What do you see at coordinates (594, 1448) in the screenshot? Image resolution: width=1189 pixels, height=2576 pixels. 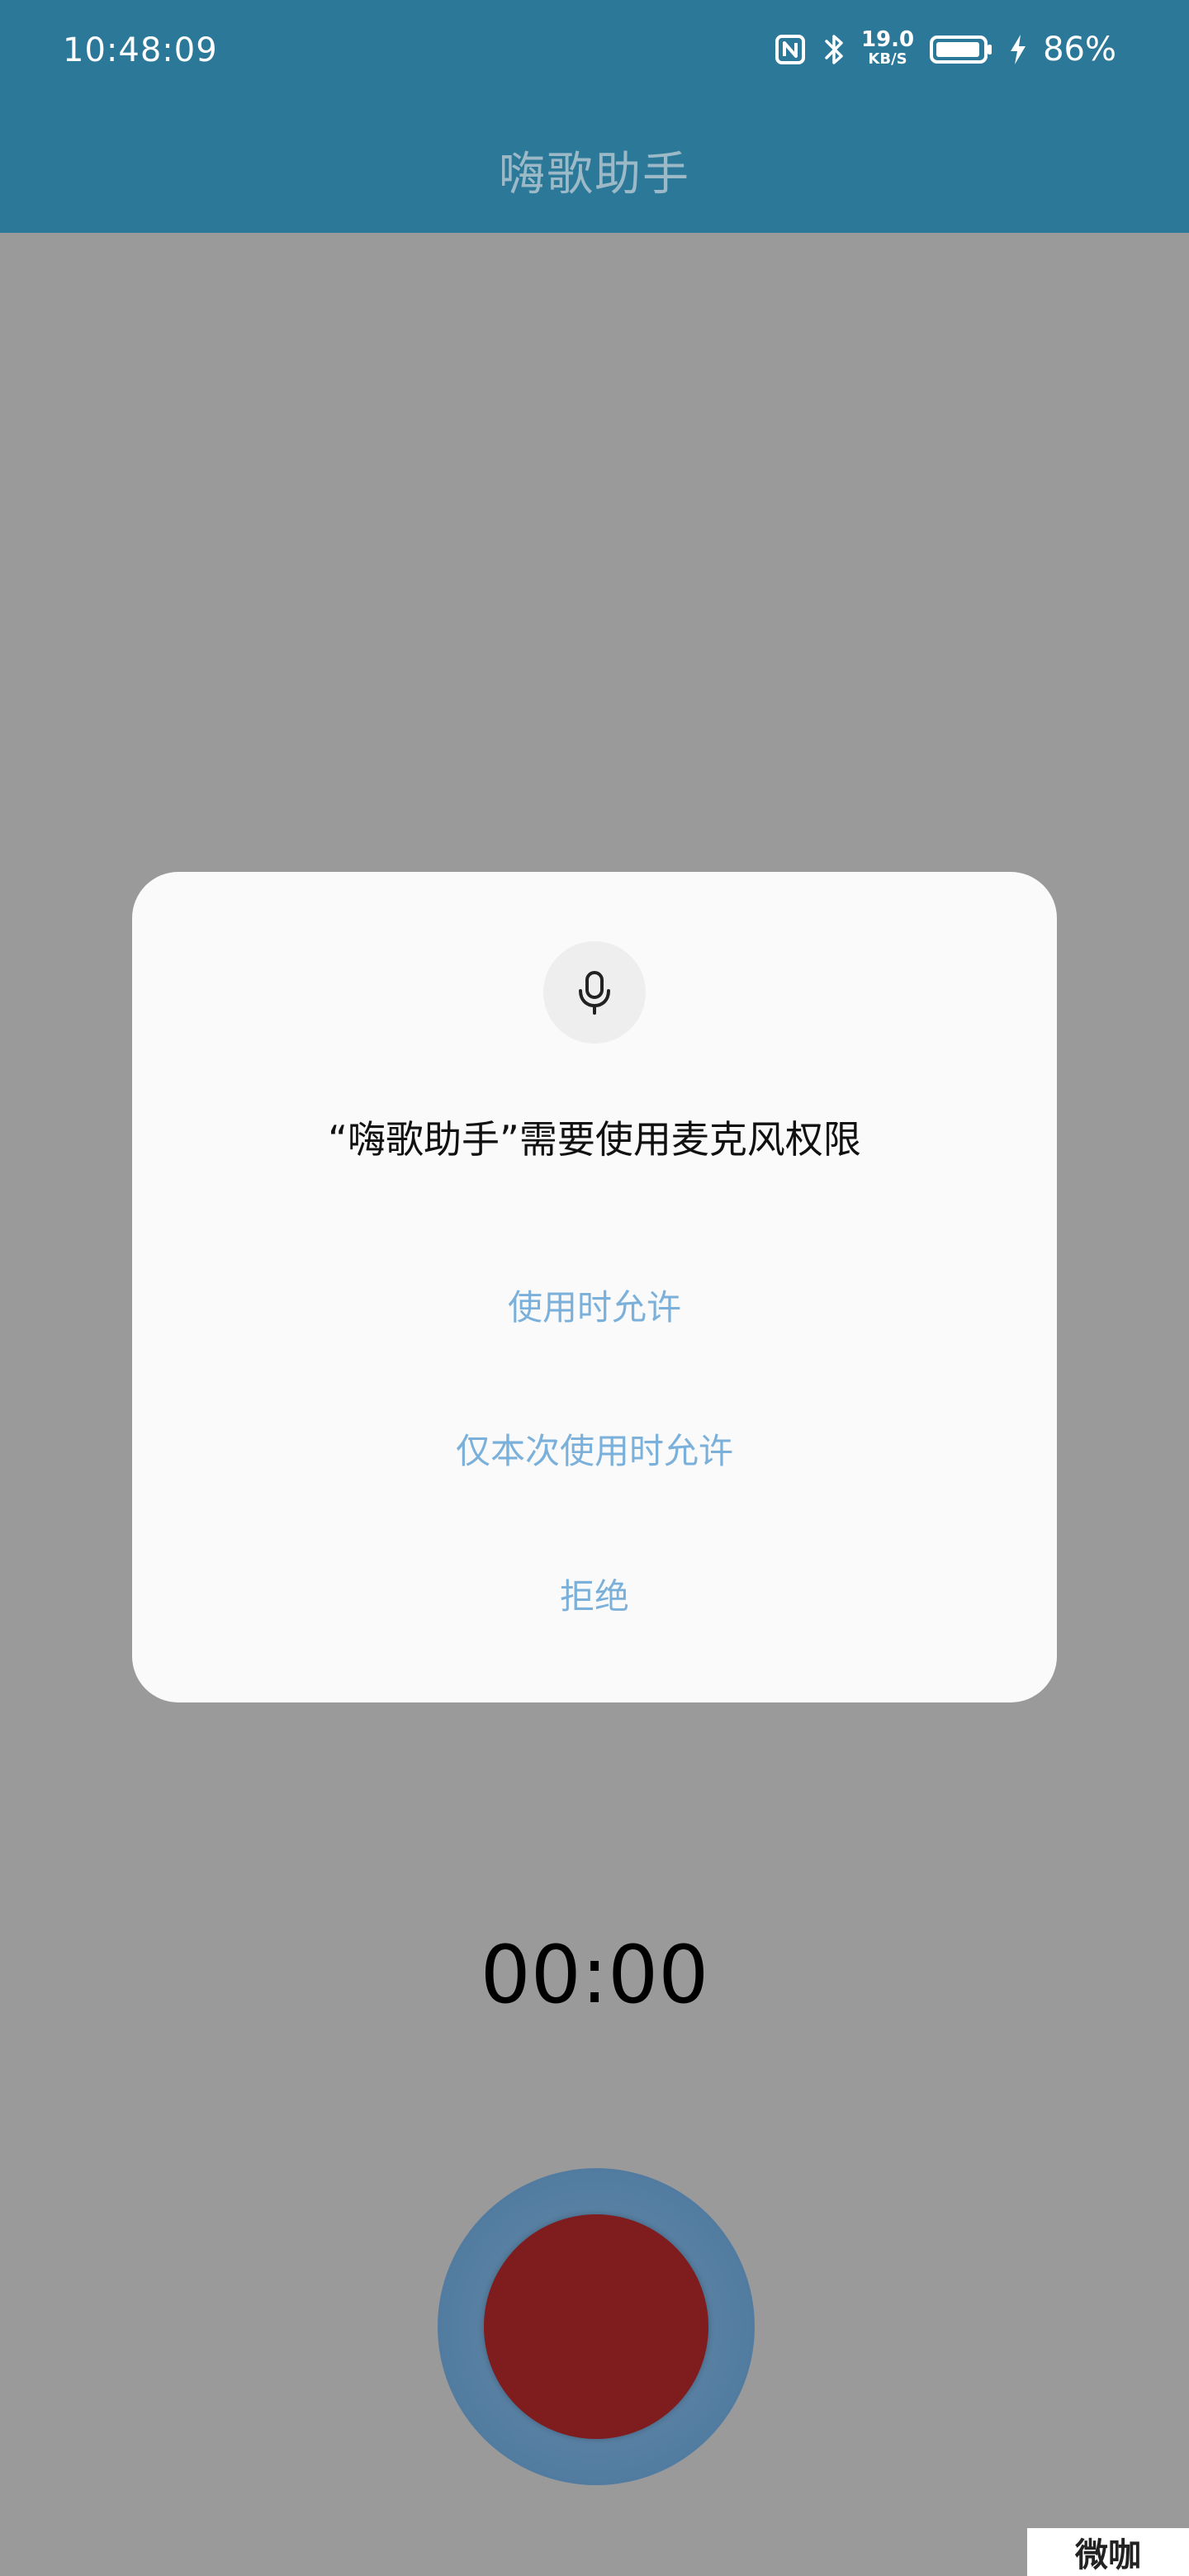 I see `allow-this-time-button: 仅本次使用时允许` at bounding box center [594, 1448].